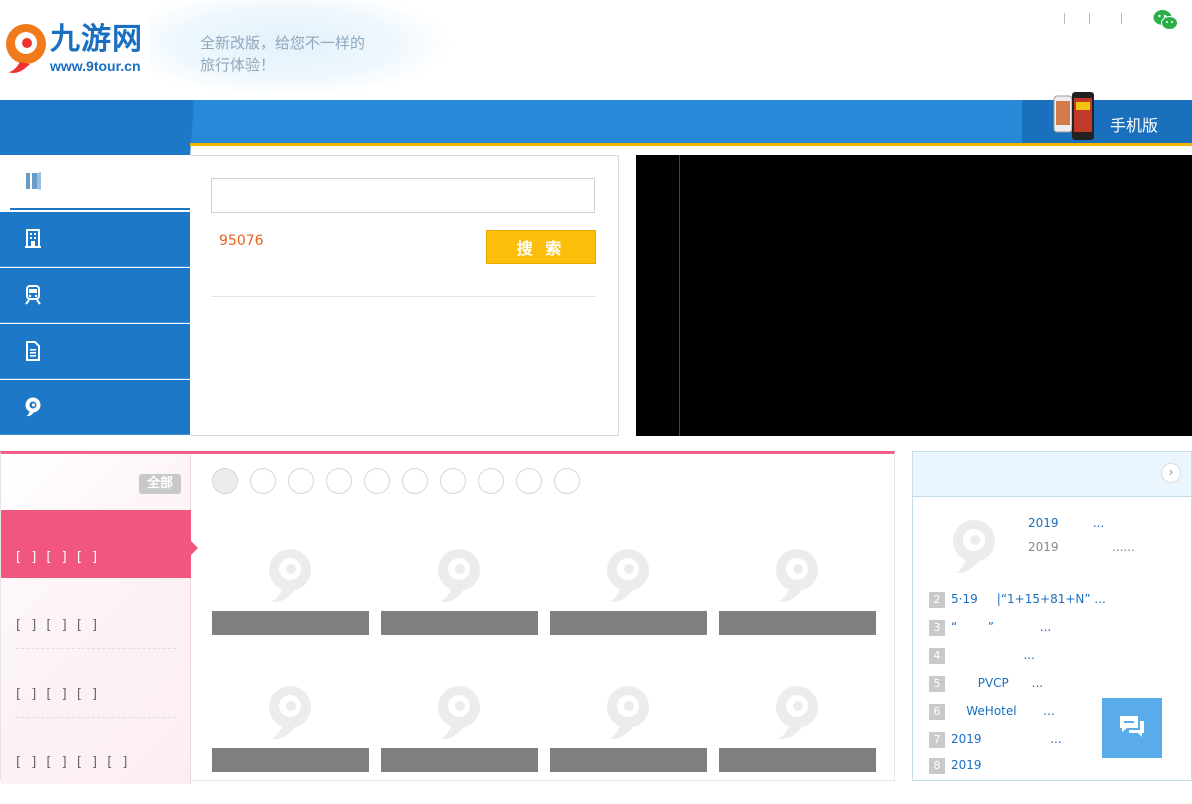 The width and height of the screenshot is (1192, 804). I want to click on side-nav-tab-brand, so click(95, 407).